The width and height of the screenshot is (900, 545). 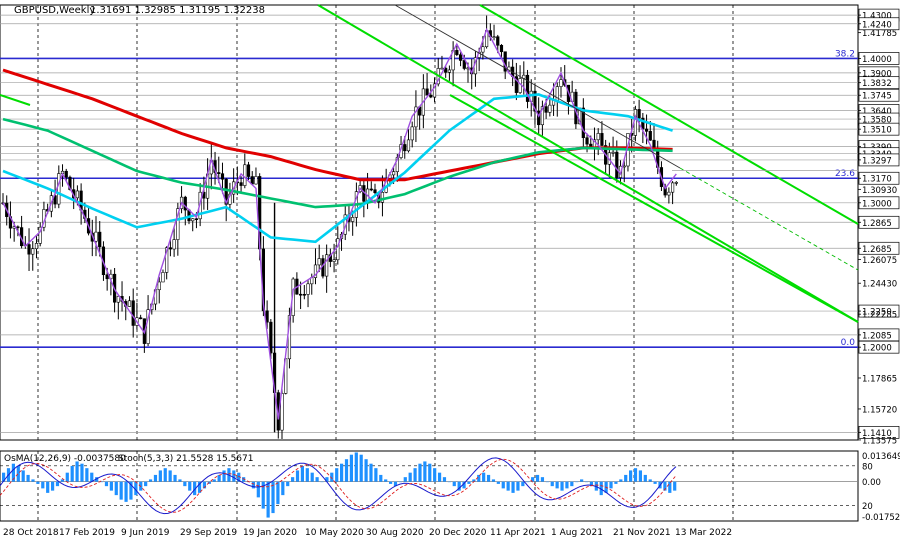 What do you see at coordinates (867, 507) in the screenshot?
I see `stoch-level-label: 20` at bounding box center [867, 507].